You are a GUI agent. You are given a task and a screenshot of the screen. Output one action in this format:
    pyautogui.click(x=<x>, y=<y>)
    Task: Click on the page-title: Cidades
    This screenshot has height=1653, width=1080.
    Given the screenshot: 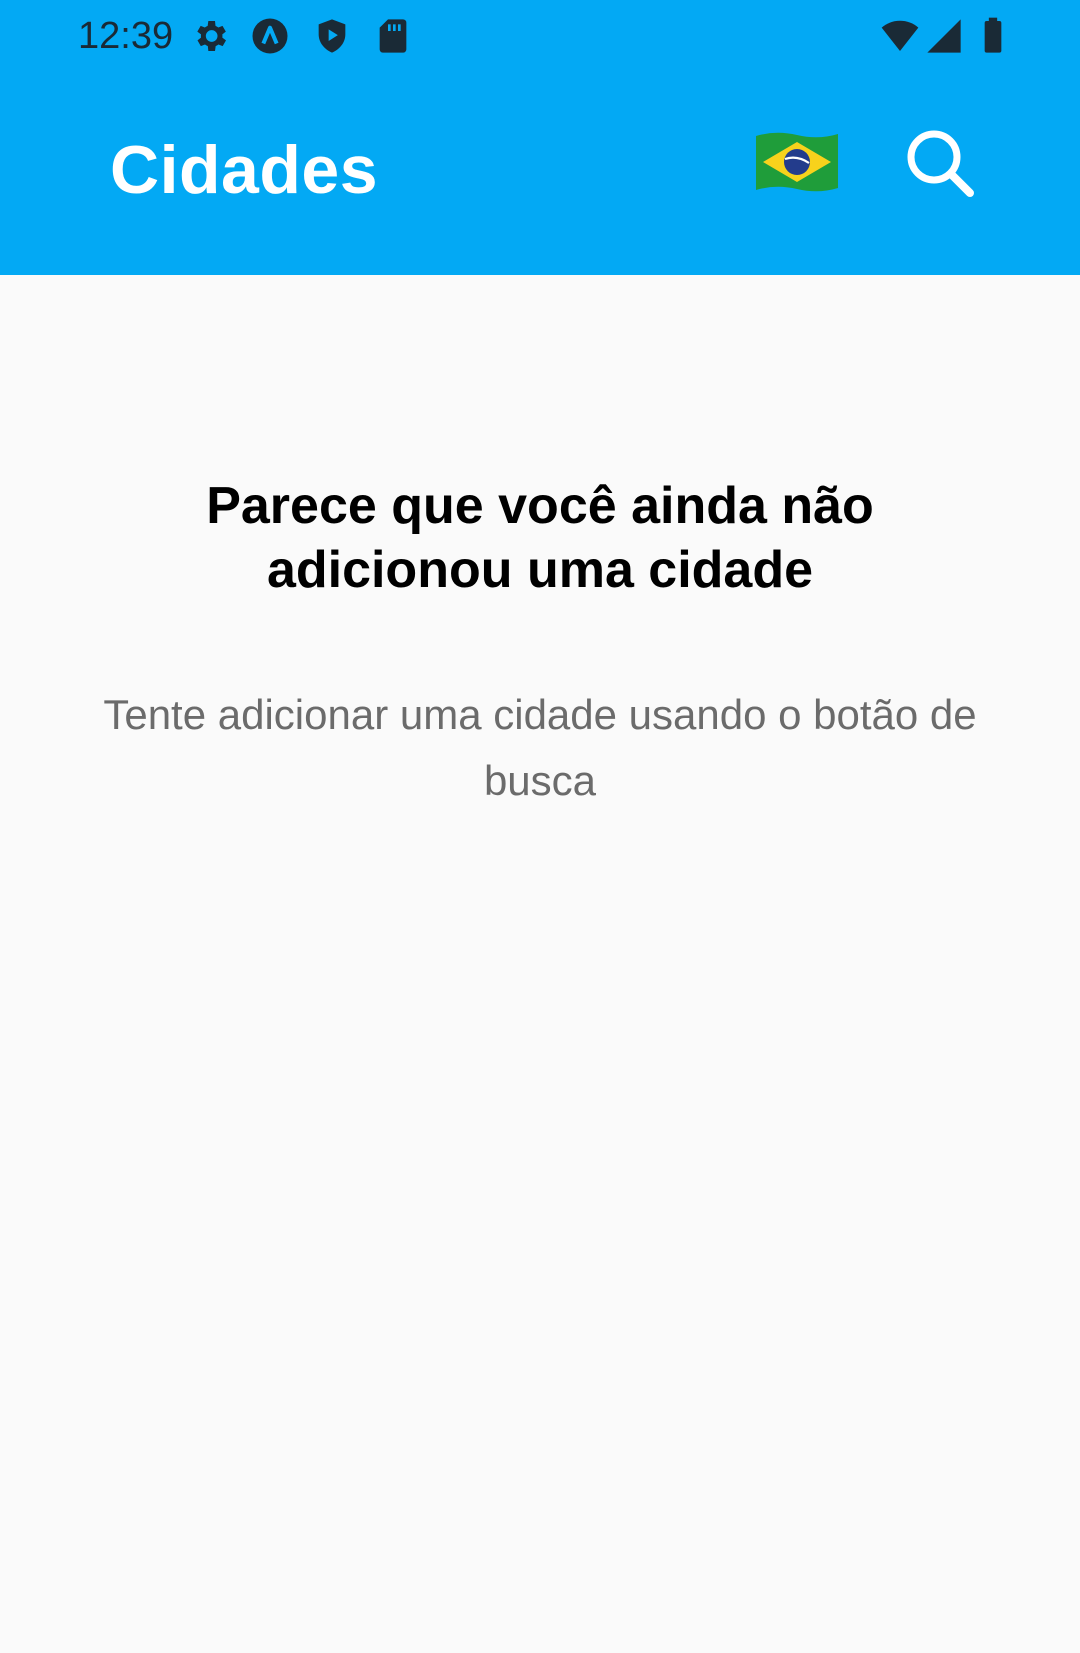 What is the action you would take?
    pyautogui.click(x=244, y=170)
    